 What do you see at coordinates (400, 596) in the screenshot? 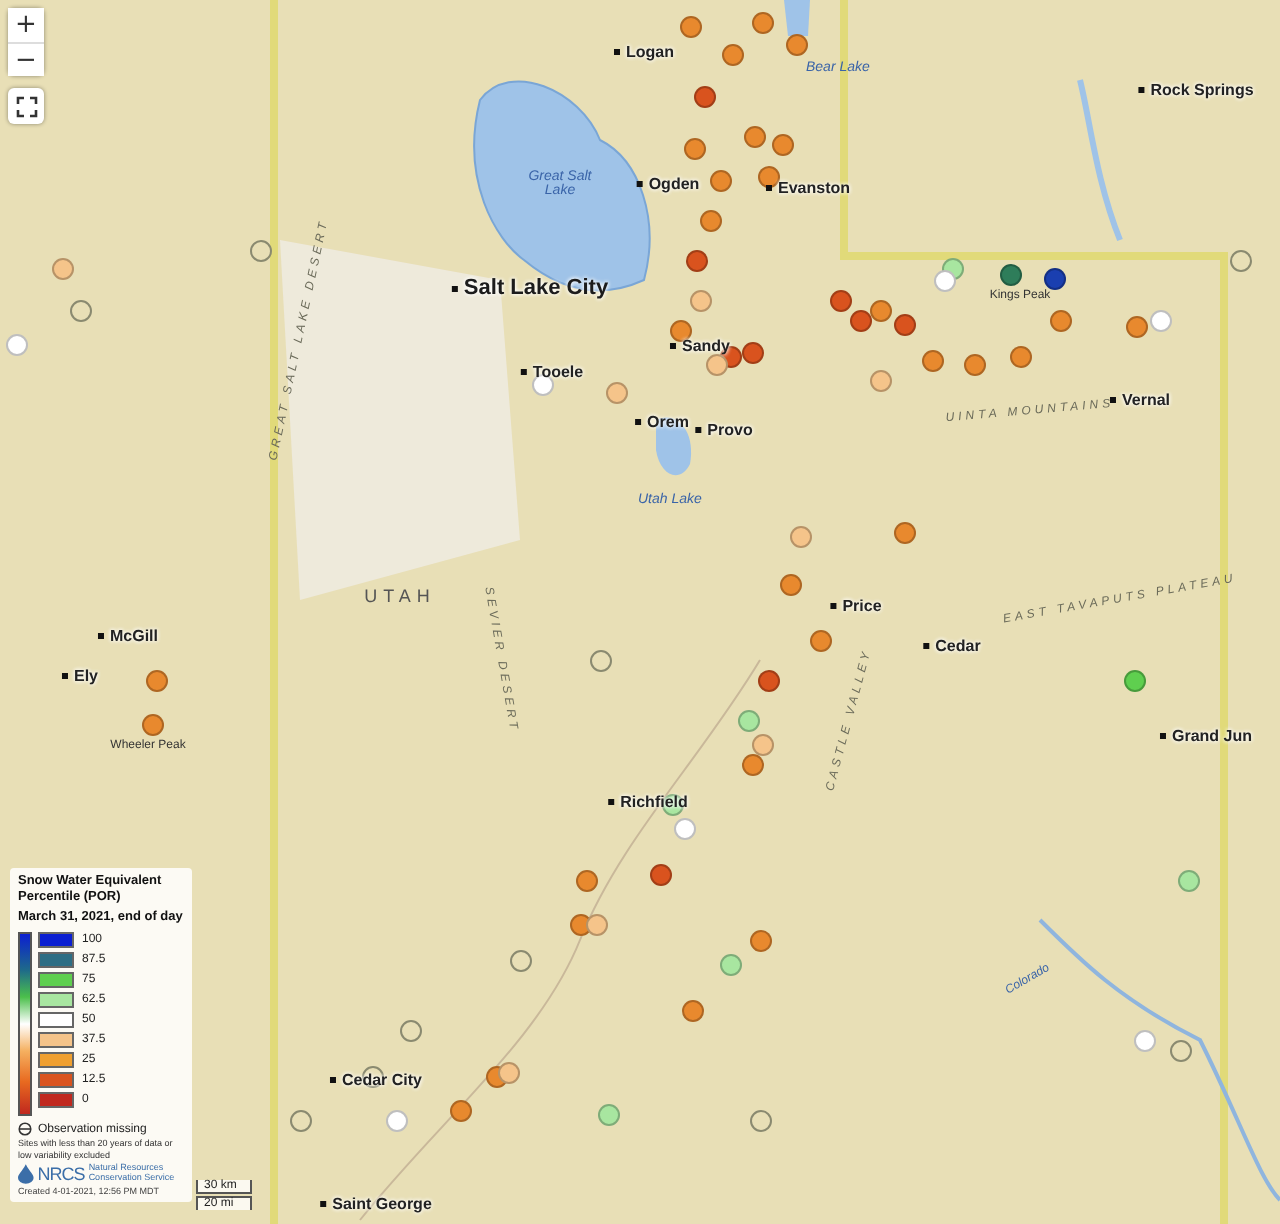
I see `state-label: UTAH` at bounding box center [400, 596].